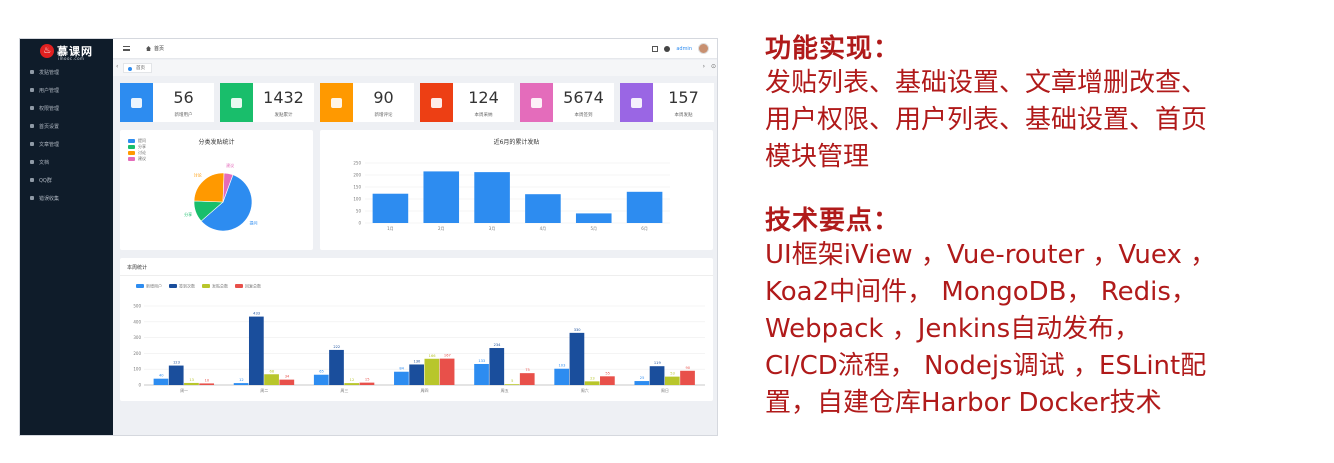 The image size is (1334, 463). What do you see at coordinates (159, 48) in the screenshot?
I see `breadcrumb-label: 首页` at bounding box center [159, 48].